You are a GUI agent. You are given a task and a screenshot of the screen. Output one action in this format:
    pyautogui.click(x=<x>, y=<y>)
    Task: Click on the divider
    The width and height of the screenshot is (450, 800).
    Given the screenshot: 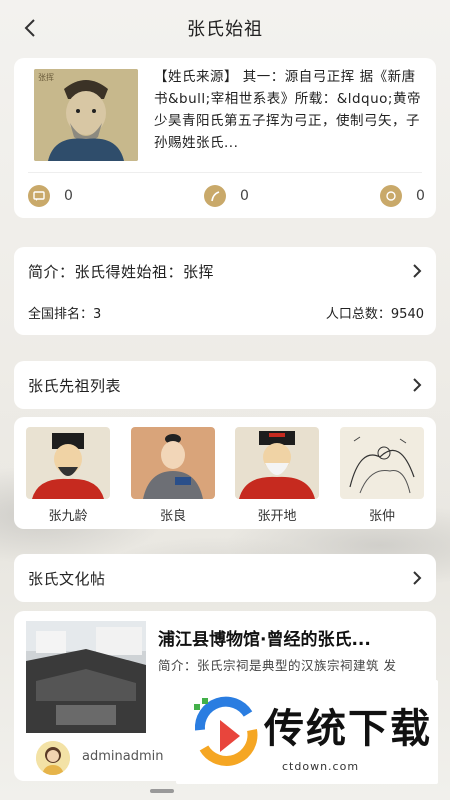 What is the action you would take?
    pyautogui.click(x=225, y=172)
    